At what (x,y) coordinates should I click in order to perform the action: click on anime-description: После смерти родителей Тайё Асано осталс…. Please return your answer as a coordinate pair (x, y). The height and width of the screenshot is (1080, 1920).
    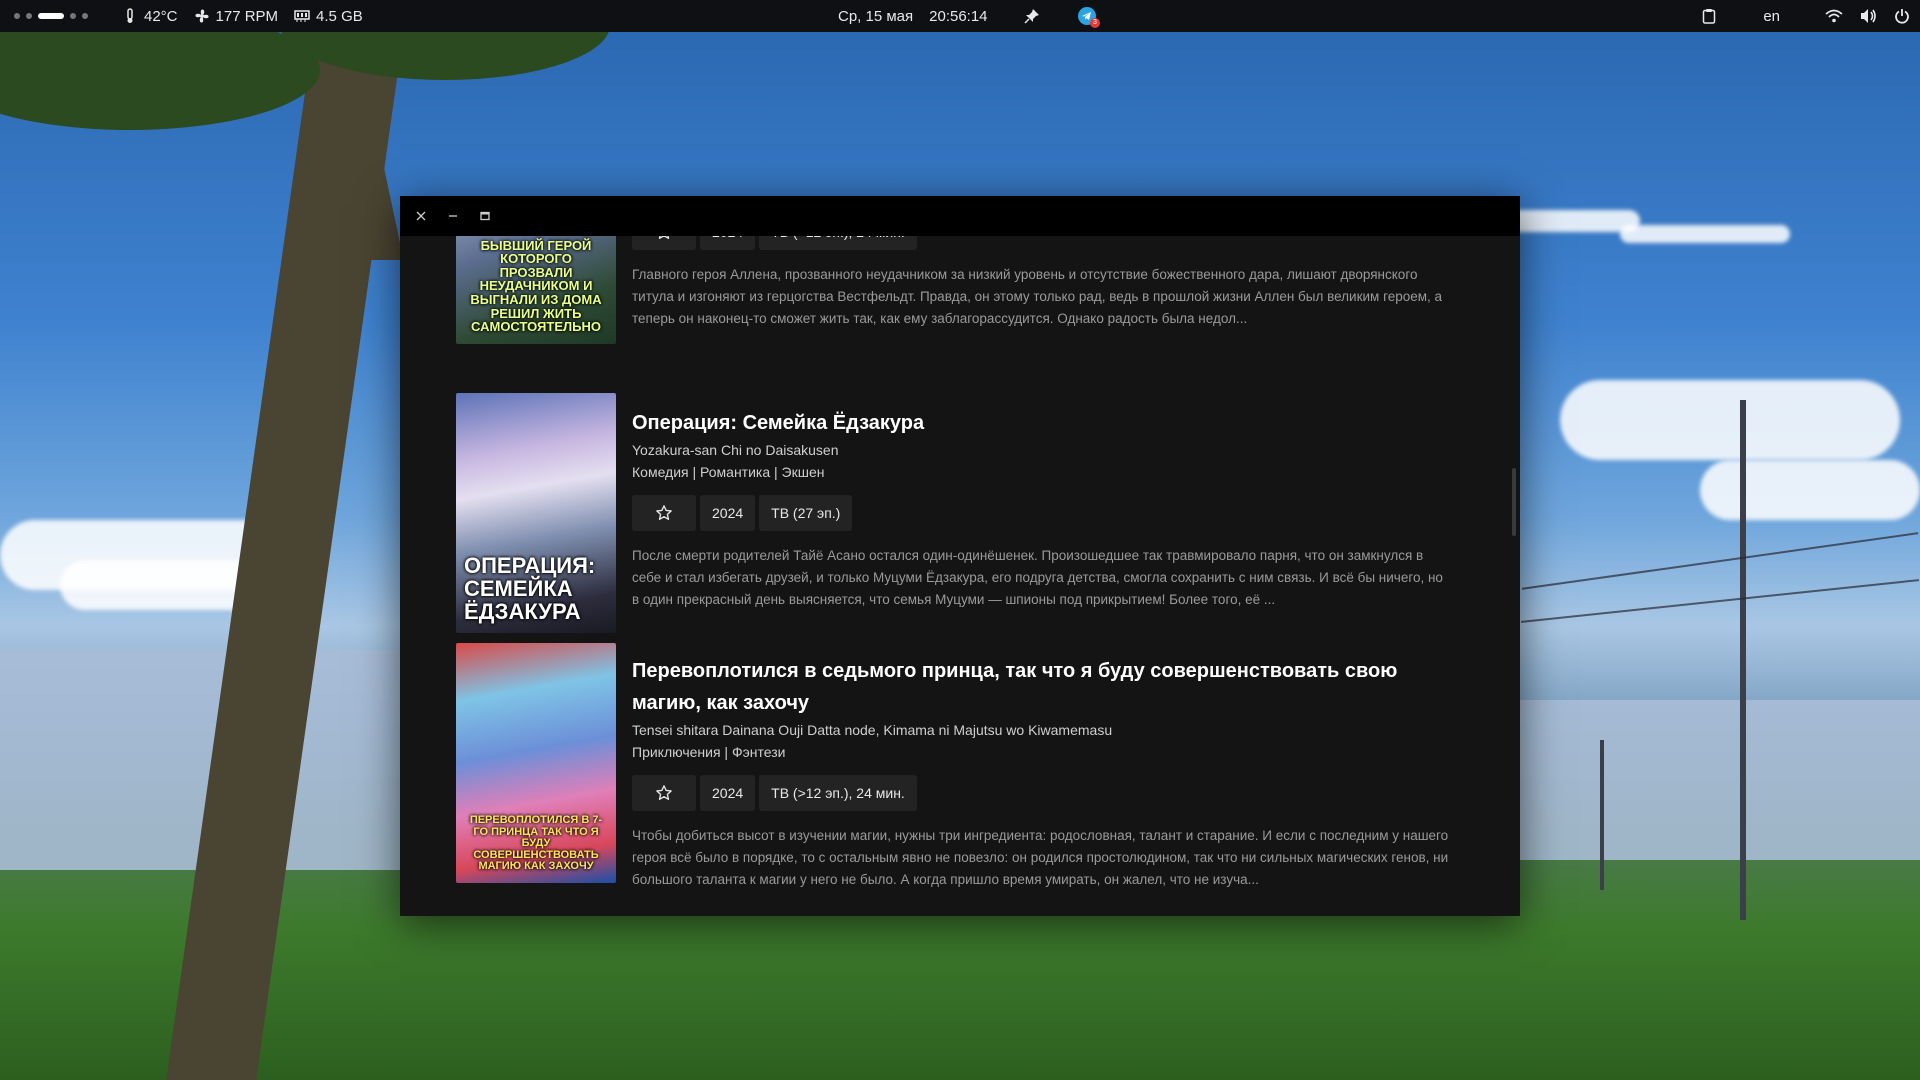
    Looking at the image, I should click on (1037, 577).